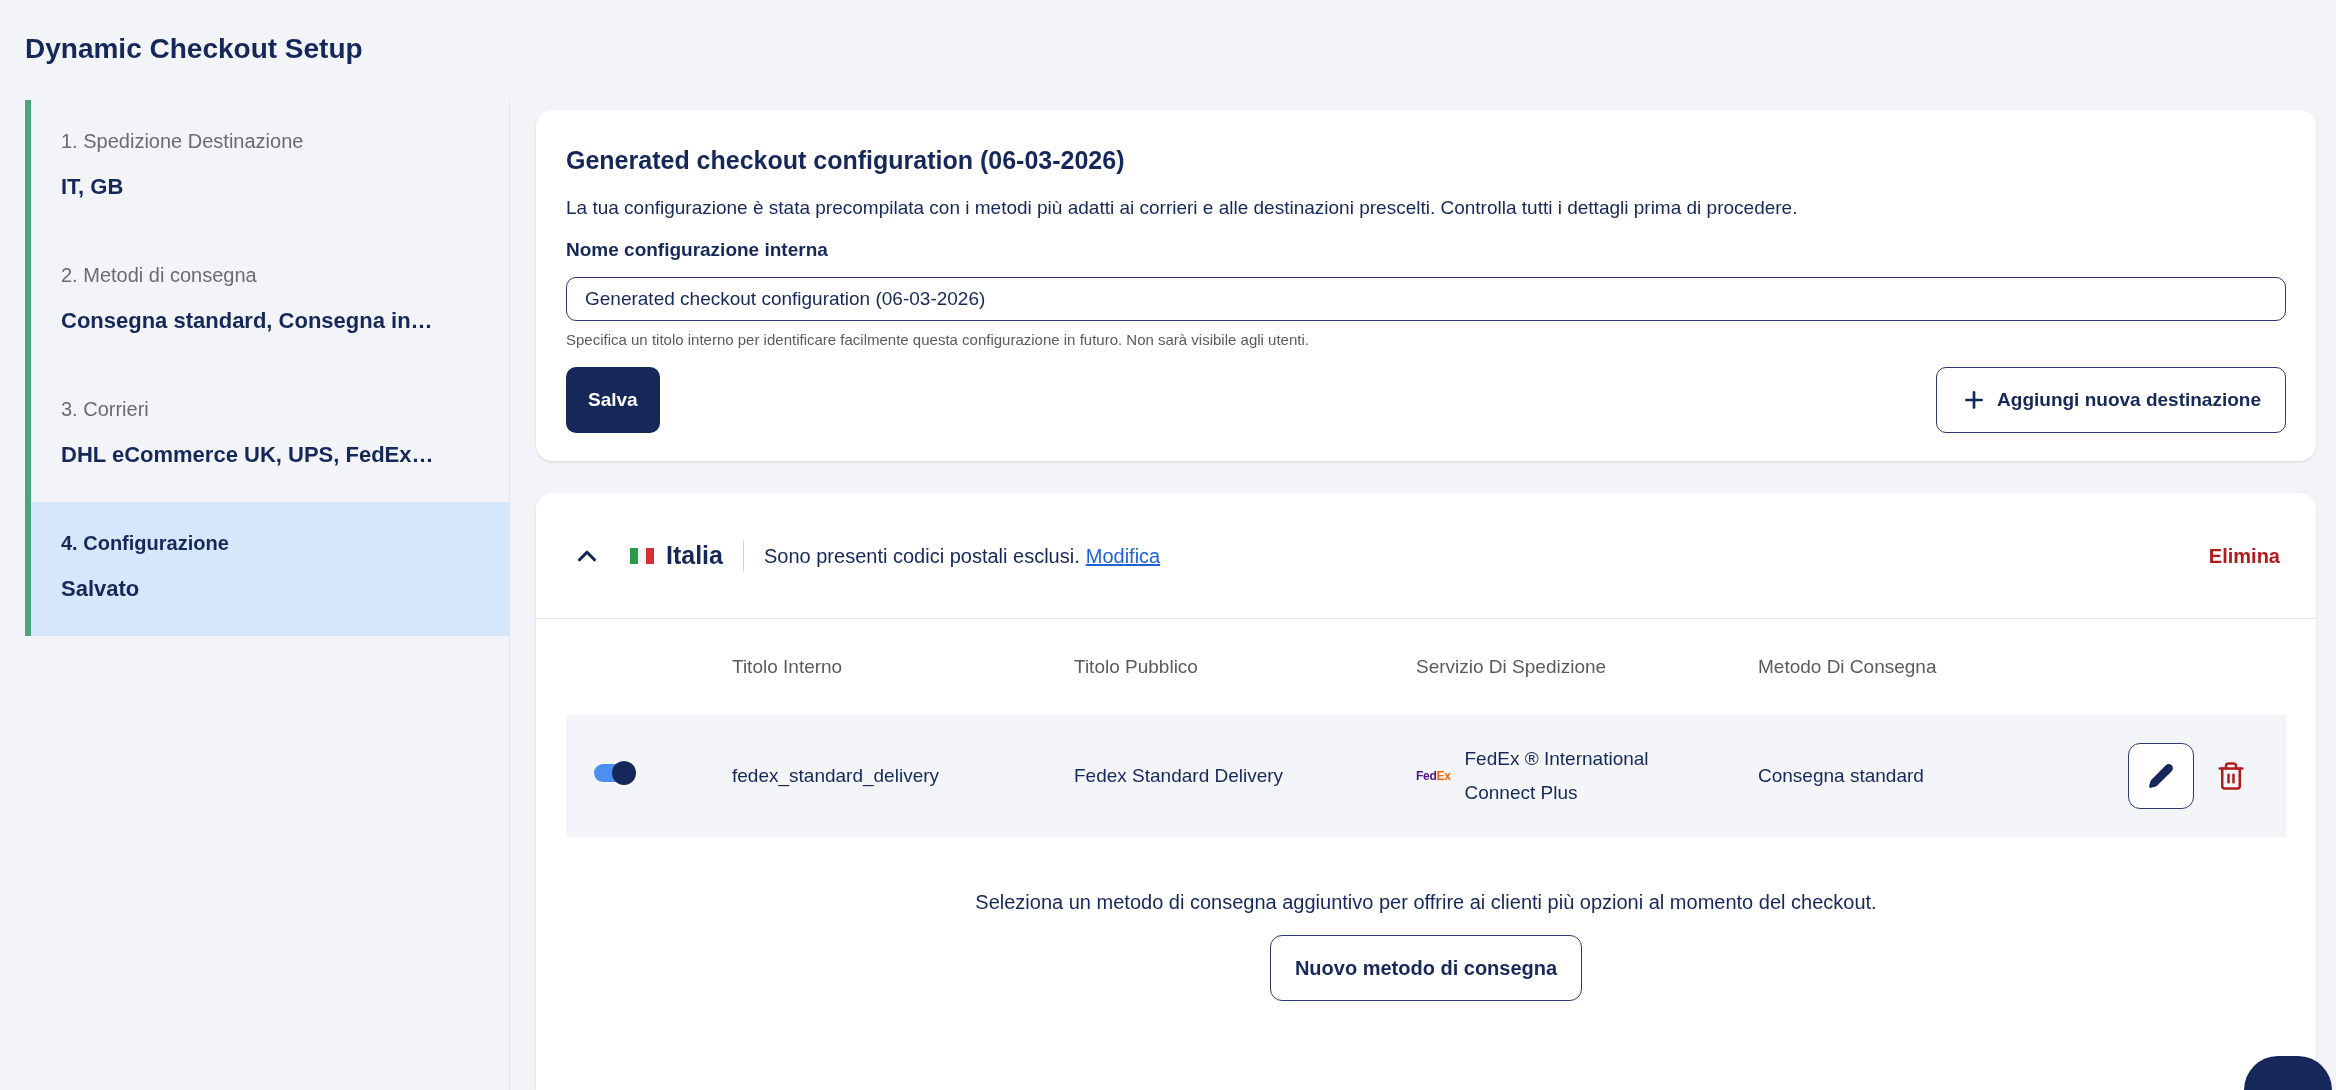 This screenshot has width=2336, height=1090. What do you see at coordinates (101, 589) in the screenshot?
I see `step-value: Salvato` at bounding box center [101, 589].